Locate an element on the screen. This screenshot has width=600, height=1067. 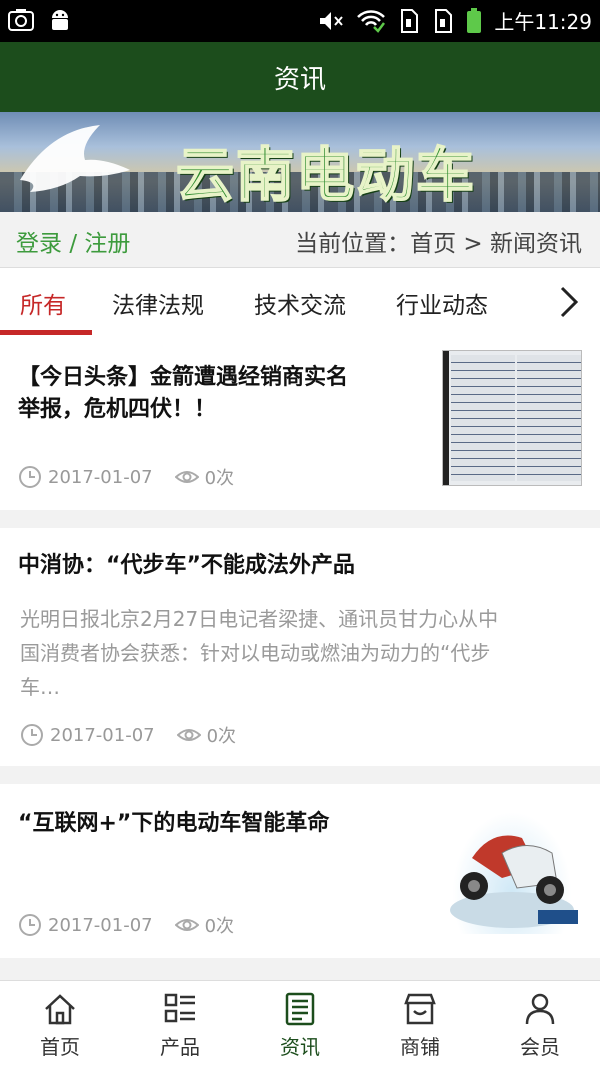
nav-home: 首页 is located at coordinates (60, 1024).